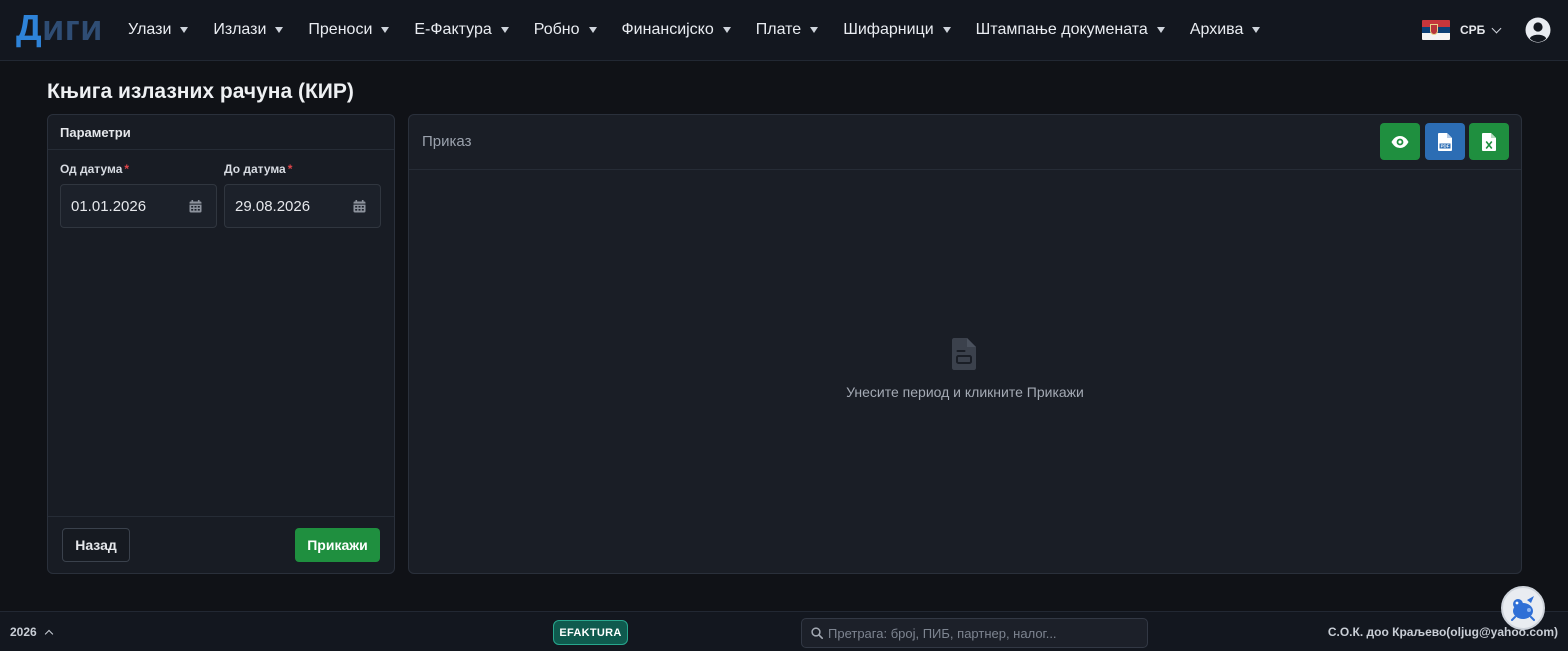 This screenshot has height=651, width=1568. I want to click on menu-label: Архива, so click(1216, 29).